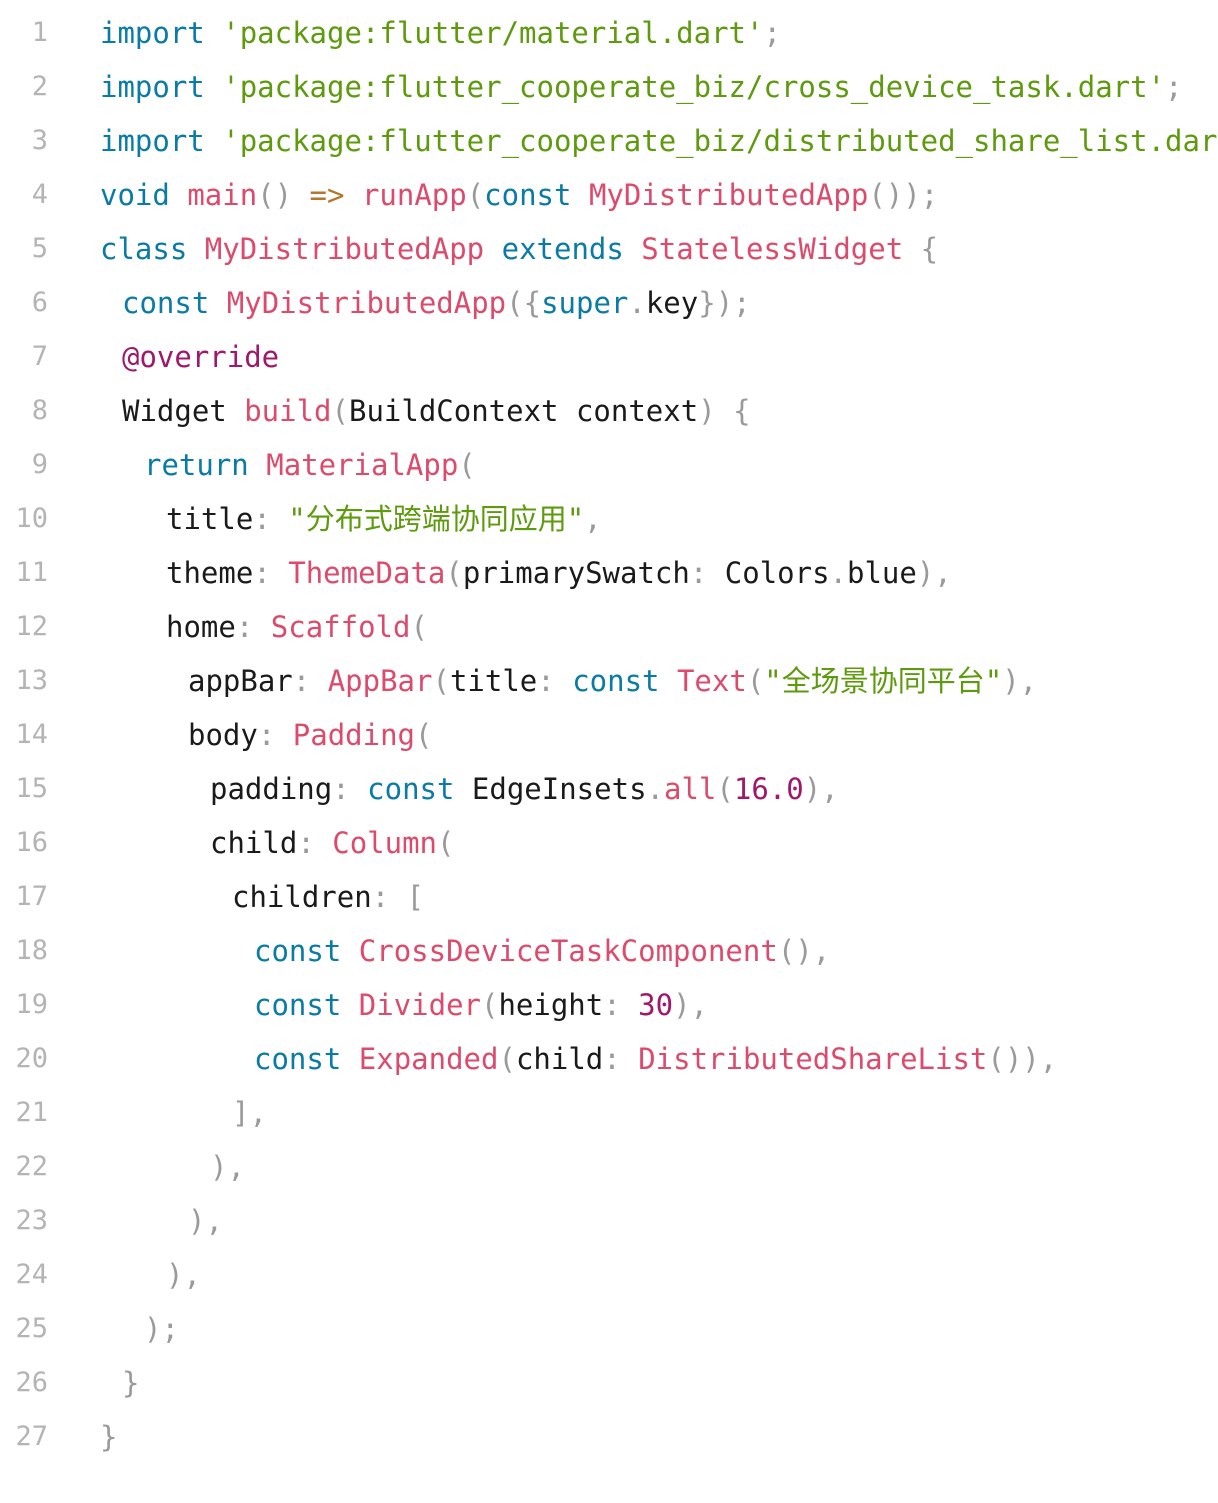 The height and width of the screenshot is (1503, 1218). I want to click on token-punctuation: ()),, so click(1022, 1059).